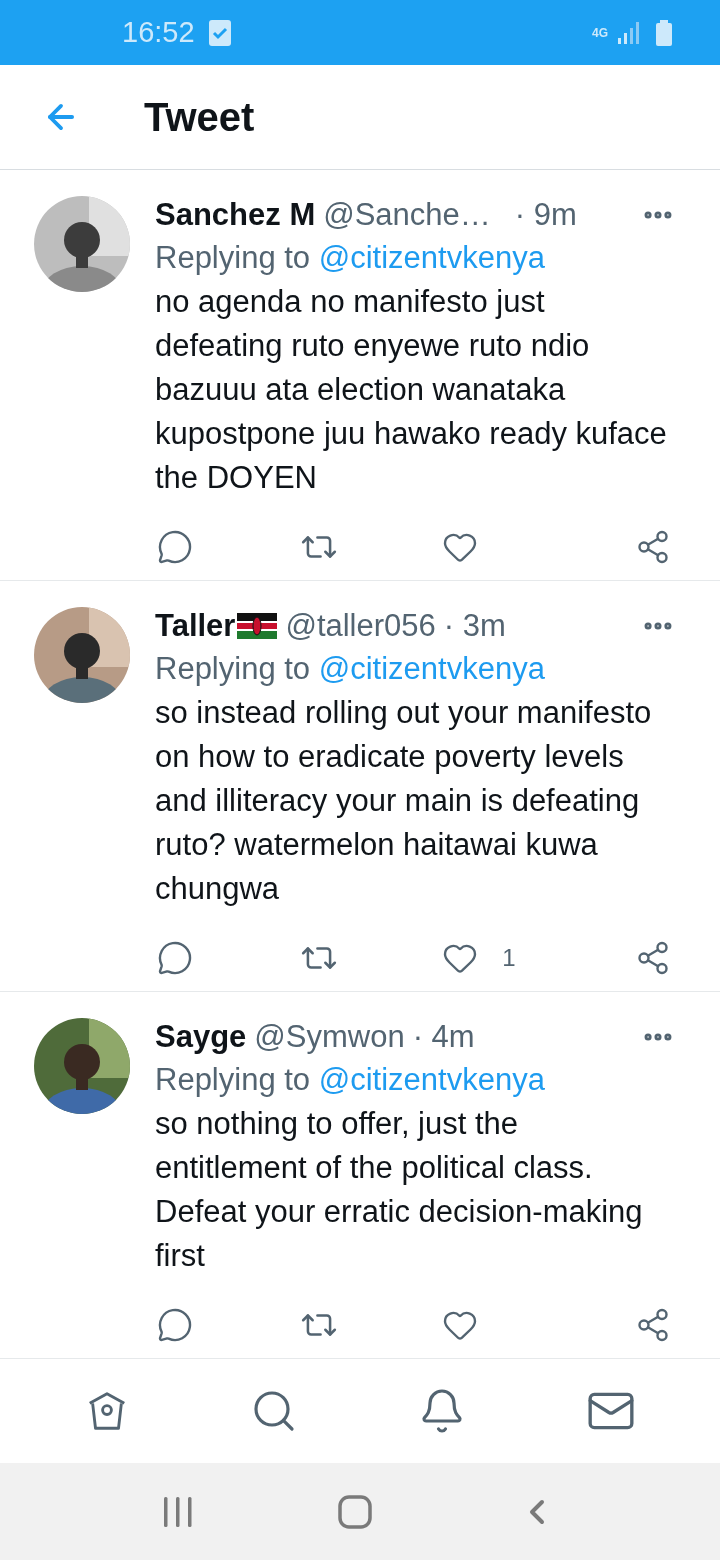  What do you see at coordinates (630, 32) in the screenshot?
I see `signal-icon` at bounding box center [630, 32].